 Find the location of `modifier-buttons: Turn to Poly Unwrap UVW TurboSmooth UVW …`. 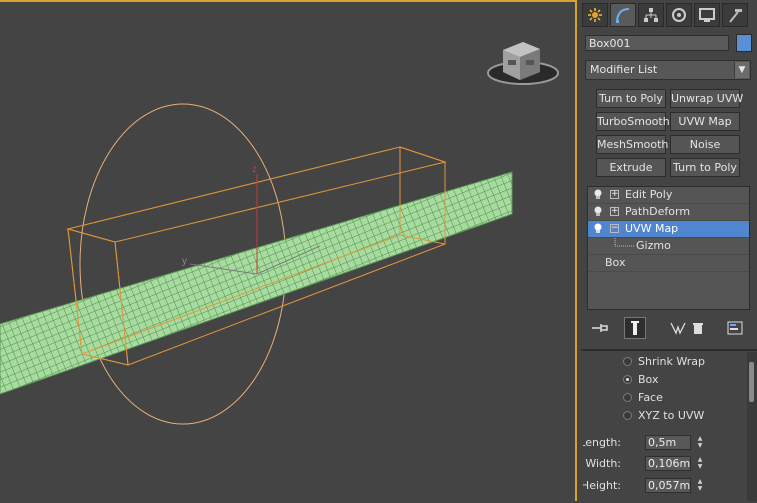

modifier-buttons: Turn to Poly Unwrap UVW TurboSmooth UVW … is located at coordinates (669, 133).